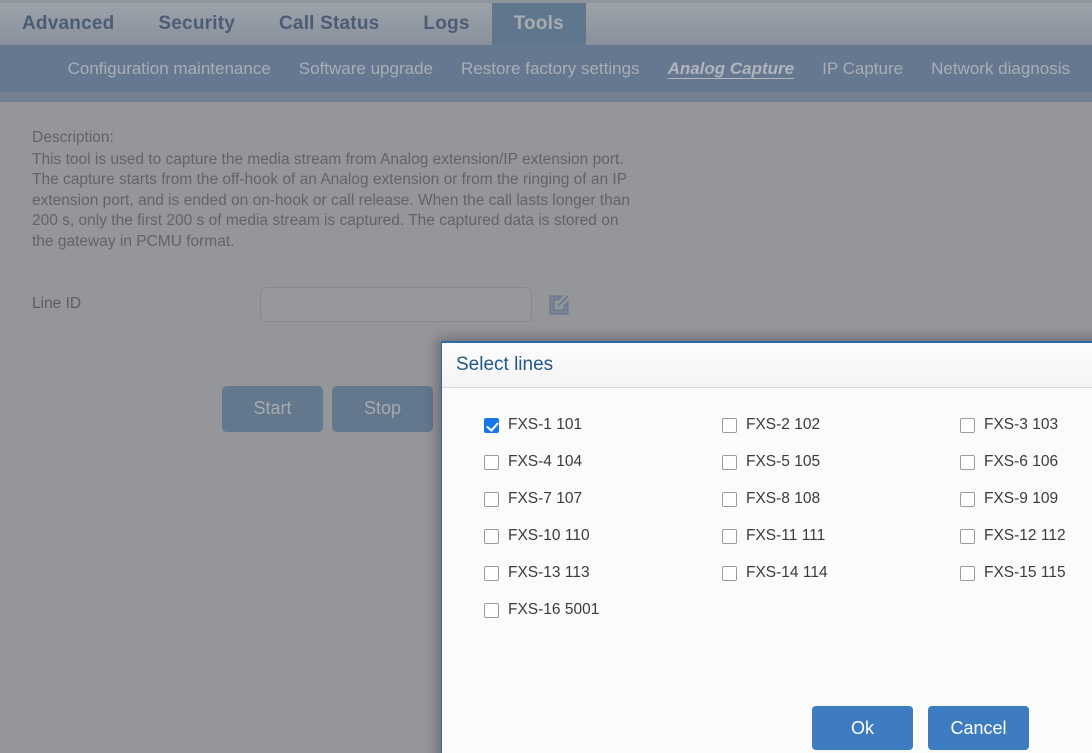 This screenshot has width=1092, height=753. I want to click on line-checkbox-item: FXS-7 107, so click(603, 499).